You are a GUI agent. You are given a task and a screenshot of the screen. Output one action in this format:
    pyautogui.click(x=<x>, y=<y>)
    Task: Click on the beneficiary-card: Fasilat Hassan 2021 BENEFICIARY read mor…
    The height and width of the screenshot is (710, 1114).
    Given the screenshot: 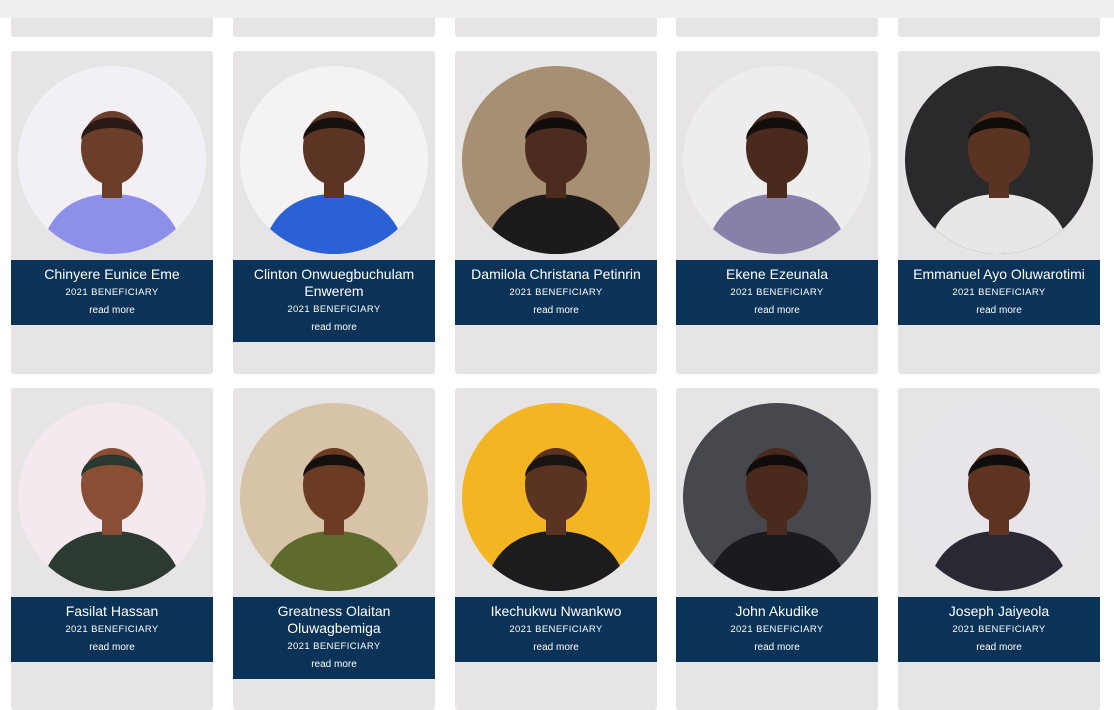 What is the action you would take?
    pyautogui.click(x=112, y=549)
    